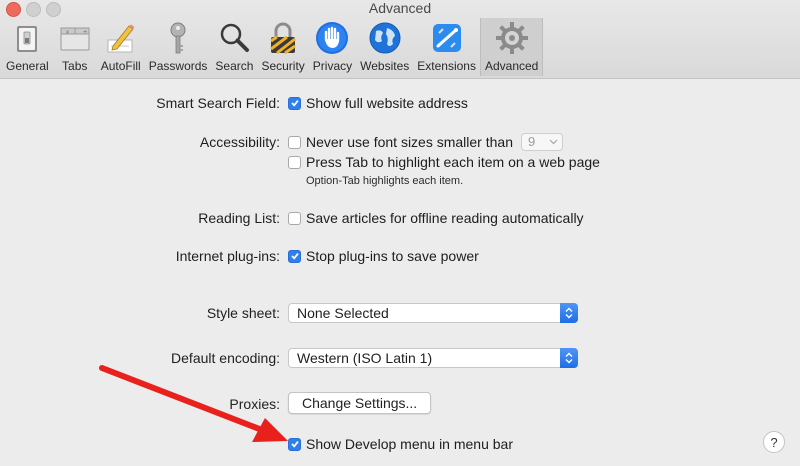 This screenshot has height=466, width=800. I want to click on tab-general: General, so click(27, 47).